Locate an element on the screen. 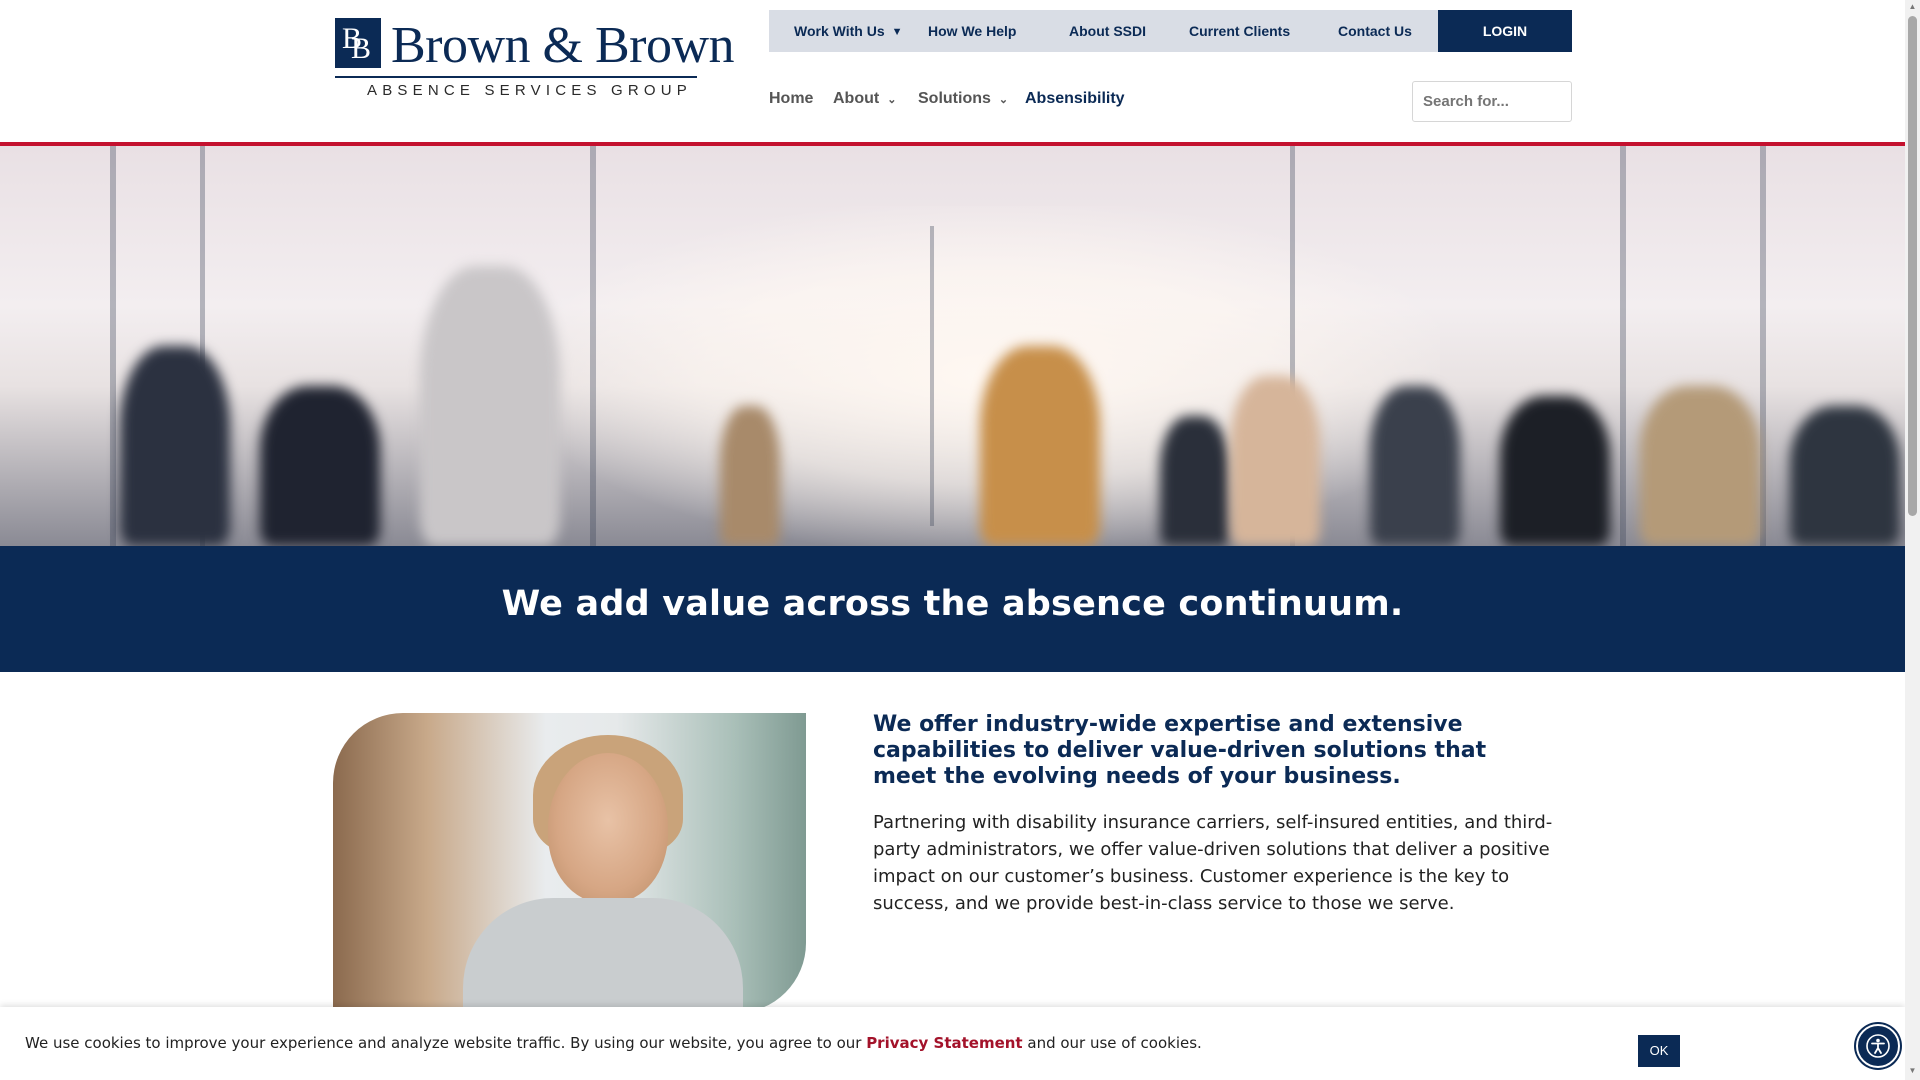 This screenshot has width=1920, height=1080. logo-divider is located at coordinates (516, 77).